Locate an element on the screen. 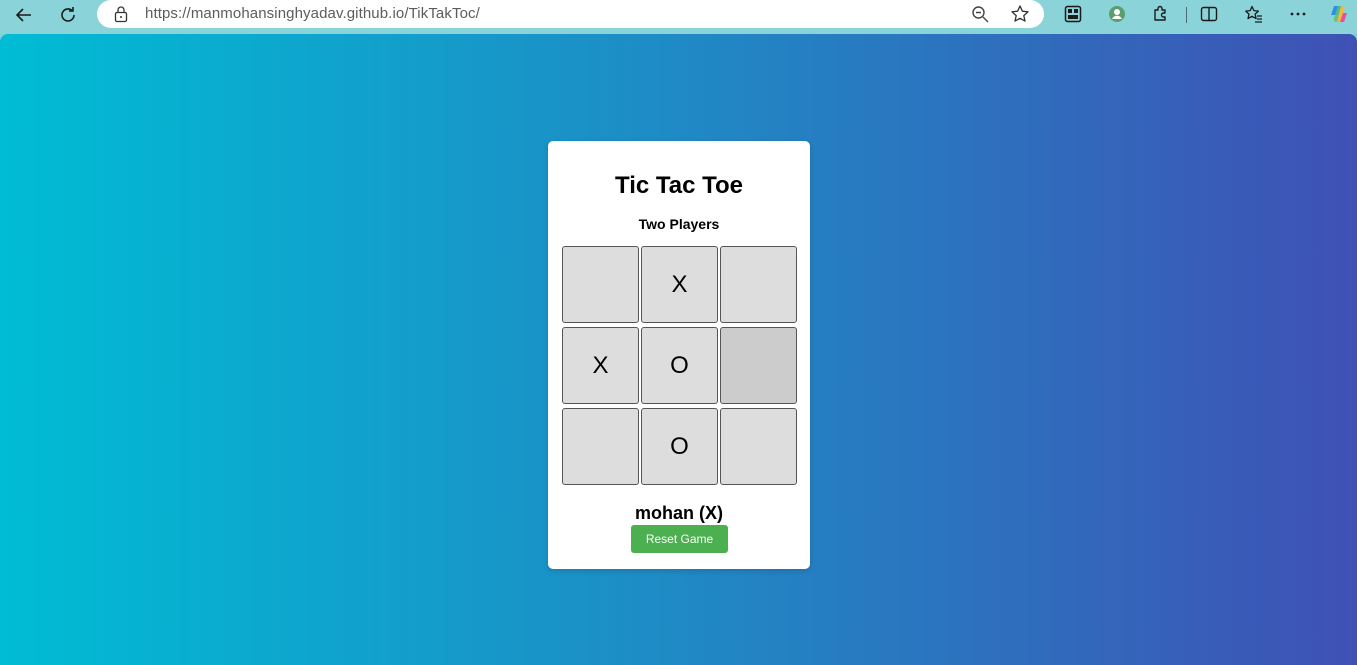 This screenshot has width=1357, height=665. profile-button is located at coordinates (1117, 14).